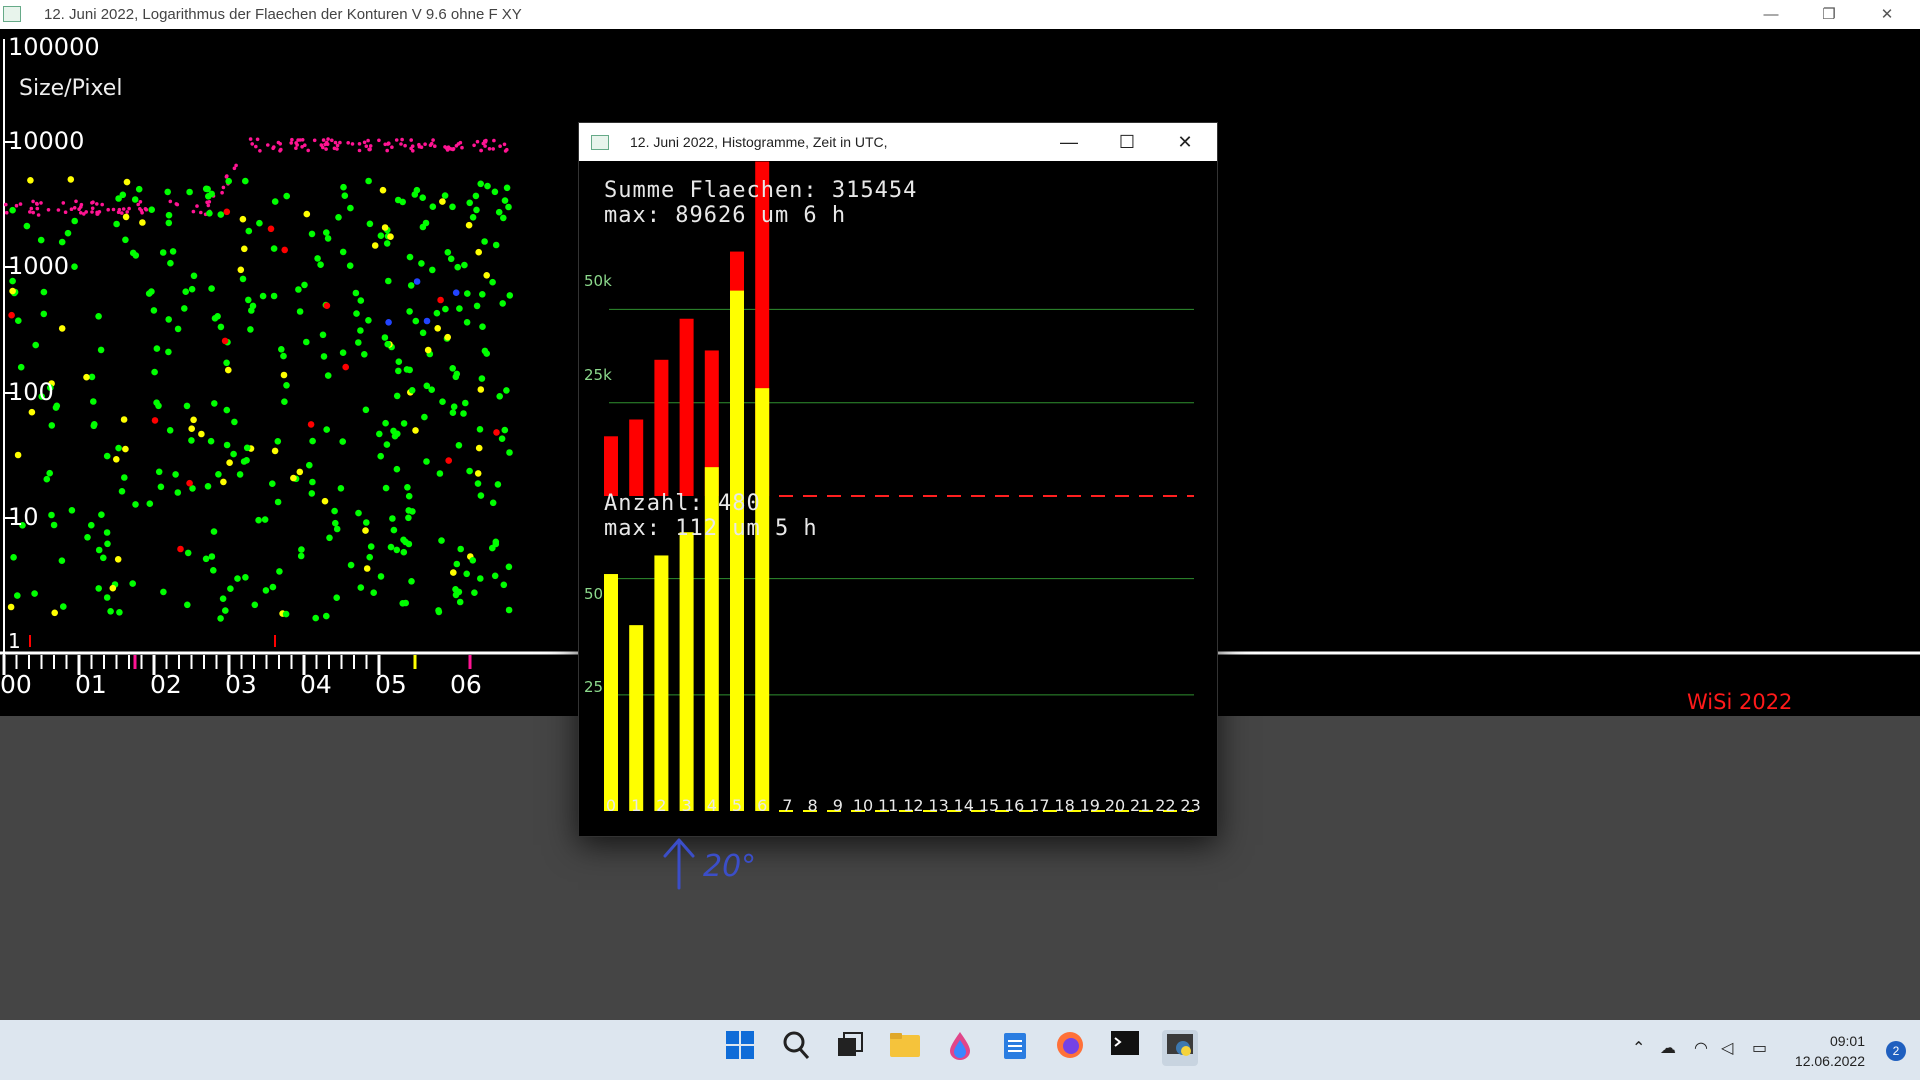  I want to click on notification-badge: 2, so click(1896, 1051).